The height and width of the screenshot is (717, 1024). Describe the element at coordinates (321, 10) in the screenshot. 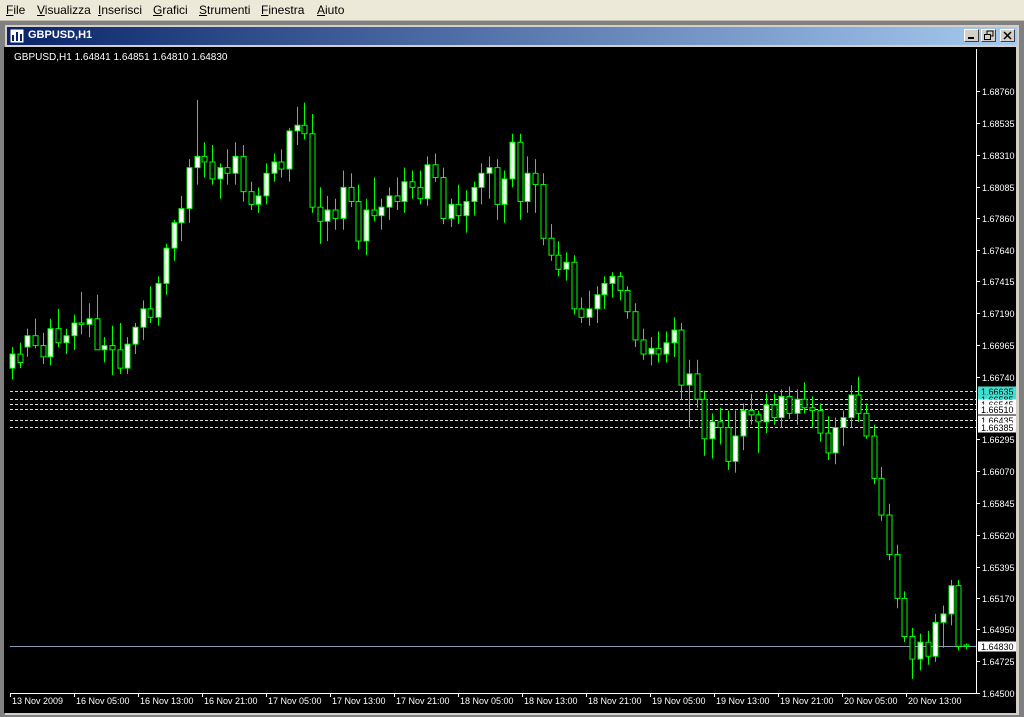

I see `menu-mnemonic: A` at that location.